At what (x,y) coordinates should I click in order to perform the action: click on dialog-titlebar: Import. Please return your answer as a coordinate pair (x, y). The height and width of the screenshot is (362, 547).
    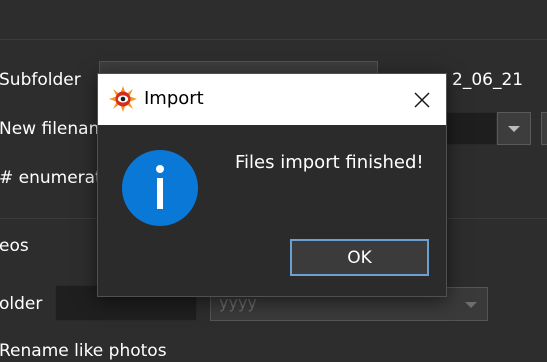
    Looking at the image, I should click on (272, 99).